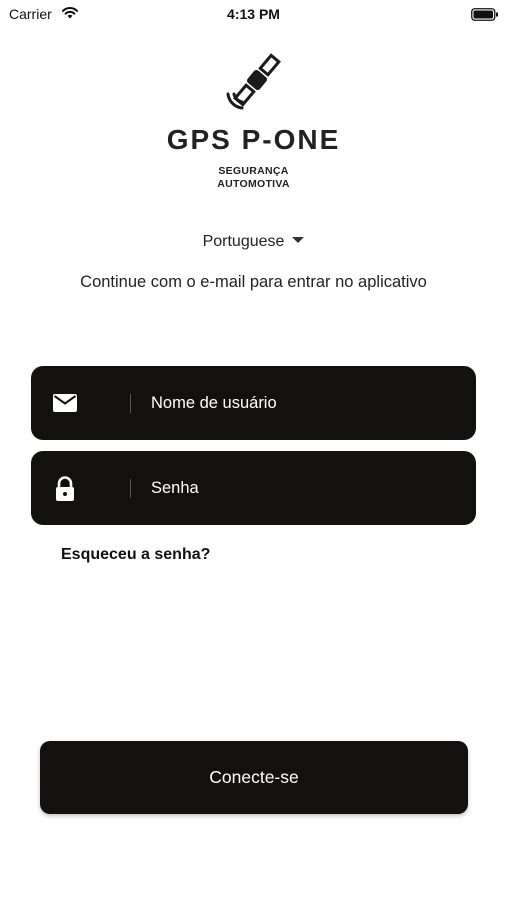 The height and width of the screenshot is (900, 507). What do you see at coordinates (253, 84) in the screenshot?
I see `satellite-icon` at bounding box center [253, 84].